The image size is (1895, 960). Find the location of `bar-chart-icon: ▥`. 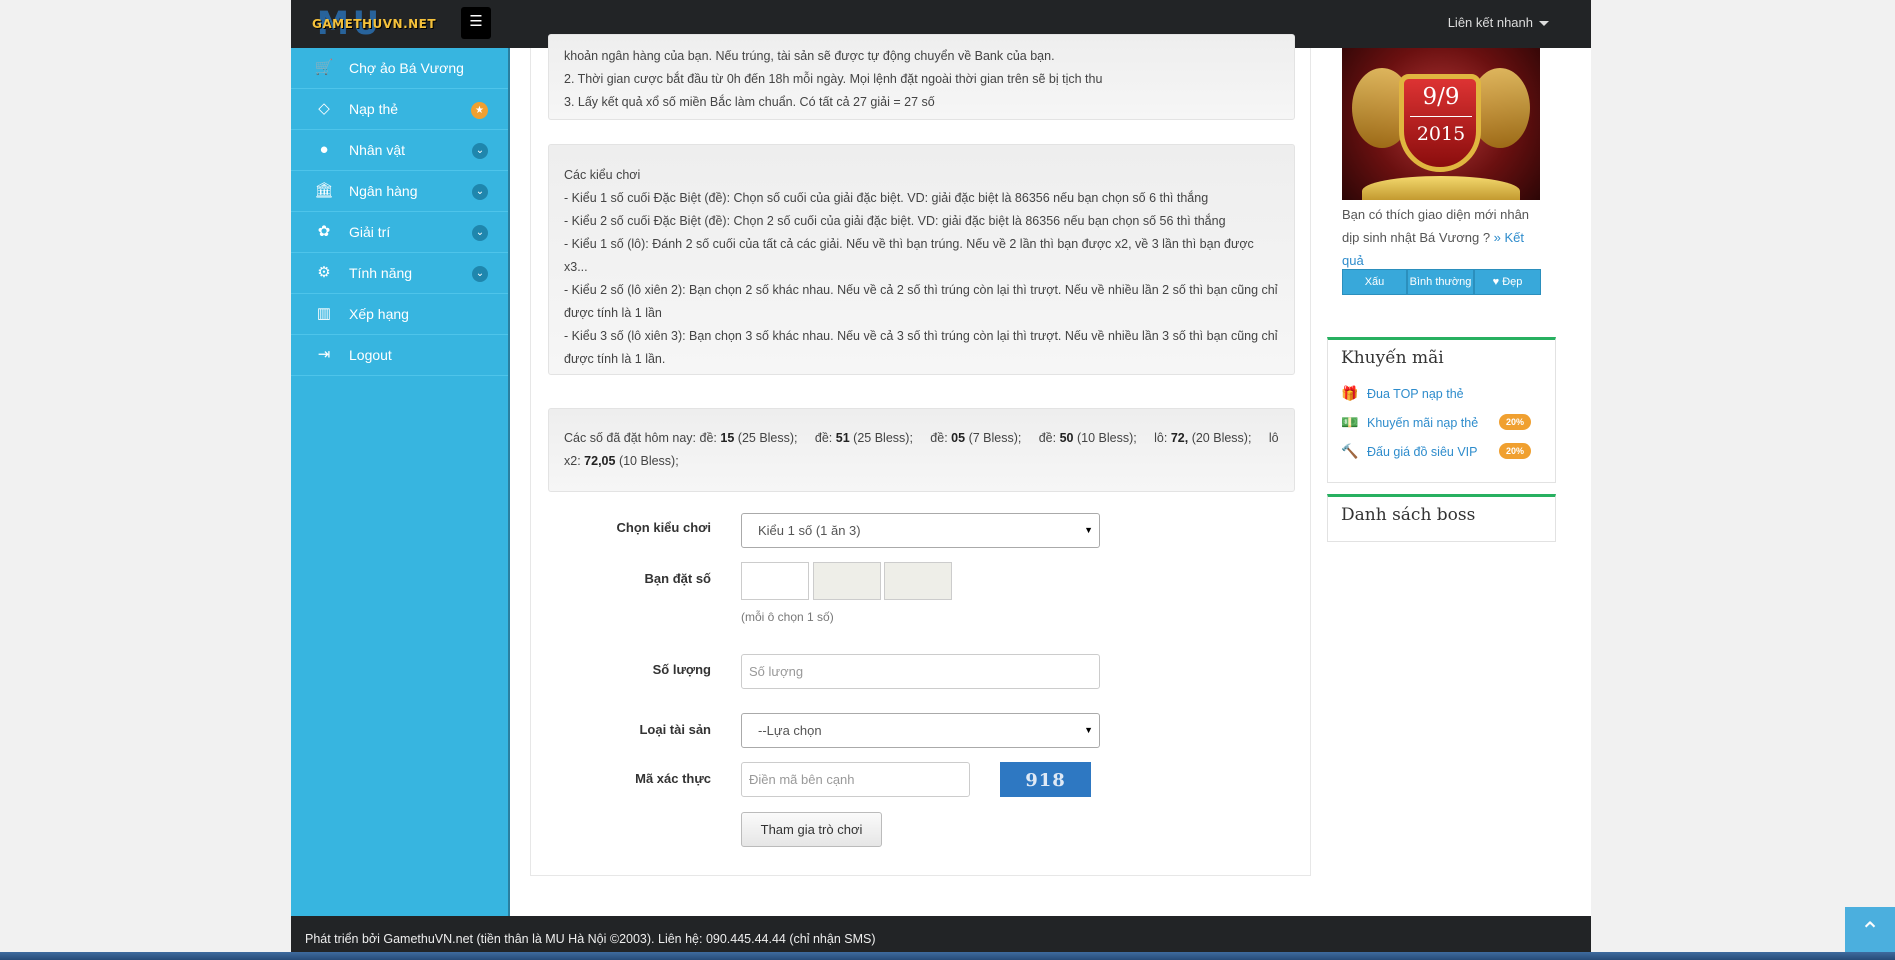

bar-chart-icon: ▥ is located at coordinates (324, 313).